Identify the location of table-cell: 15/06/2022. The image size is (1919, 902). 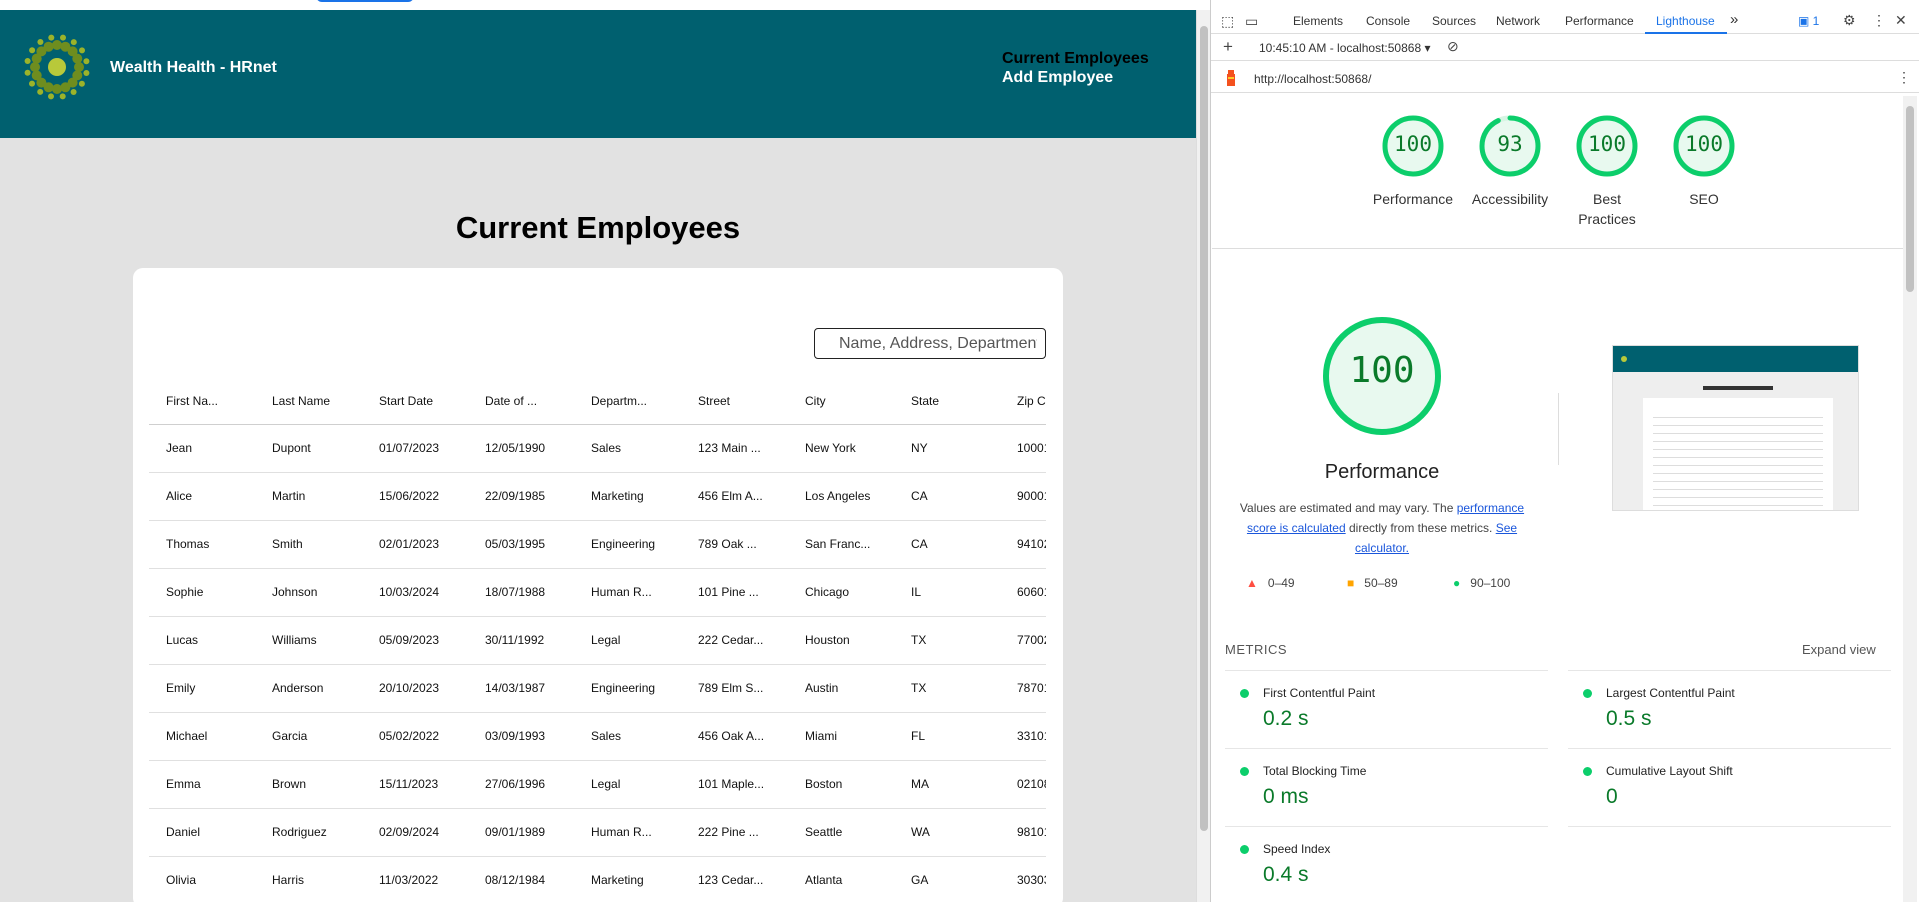
(415, 496).